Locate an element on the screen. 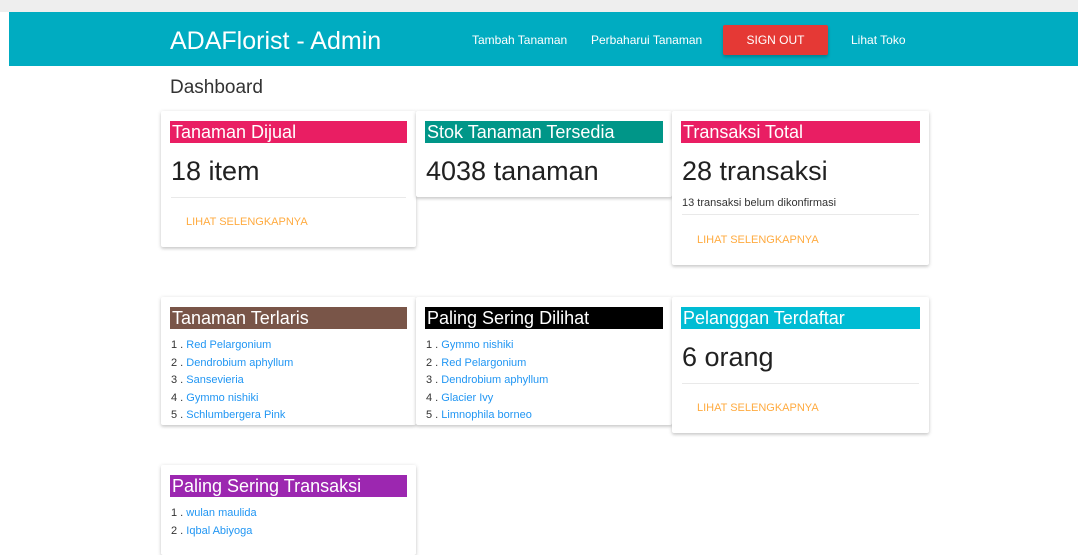 The image size is (1078, 555). brand-title: ADAFlorist - Admin is located at coordinates (275, 41).